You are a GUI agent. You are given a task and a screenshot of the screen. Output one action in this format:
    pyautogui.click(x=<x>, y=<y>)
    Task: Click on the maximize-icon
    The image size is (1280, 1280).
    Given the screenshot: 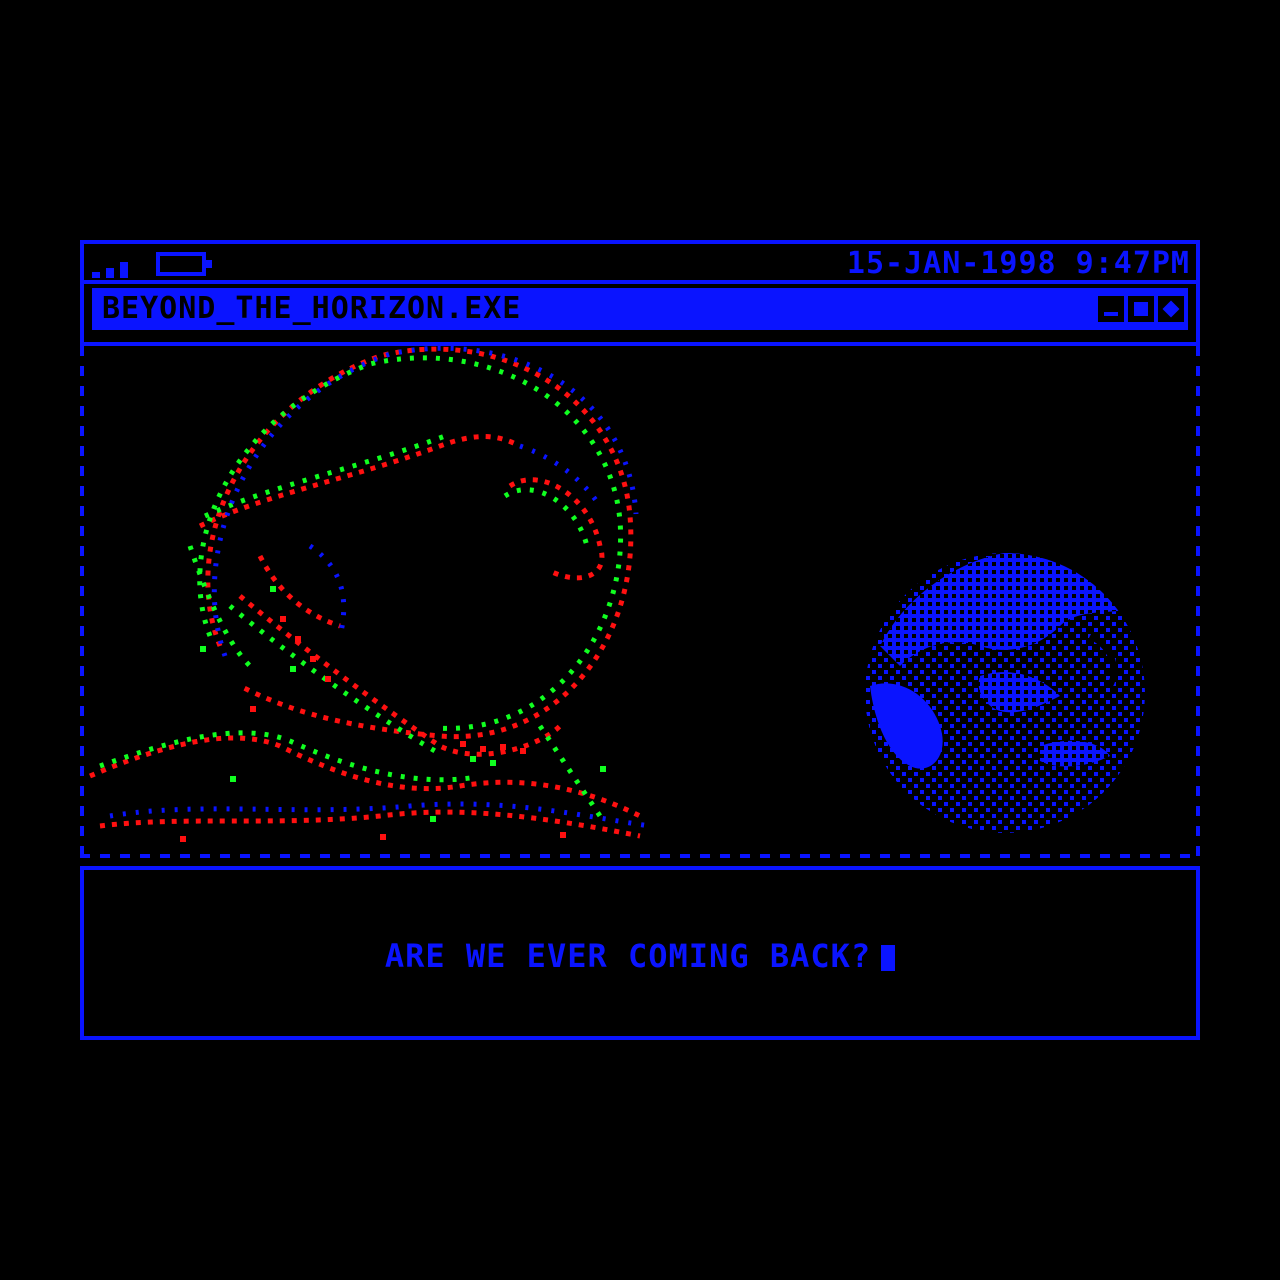 What is the action you would take?
    pyautogui.click(x=1141, y=309)
    